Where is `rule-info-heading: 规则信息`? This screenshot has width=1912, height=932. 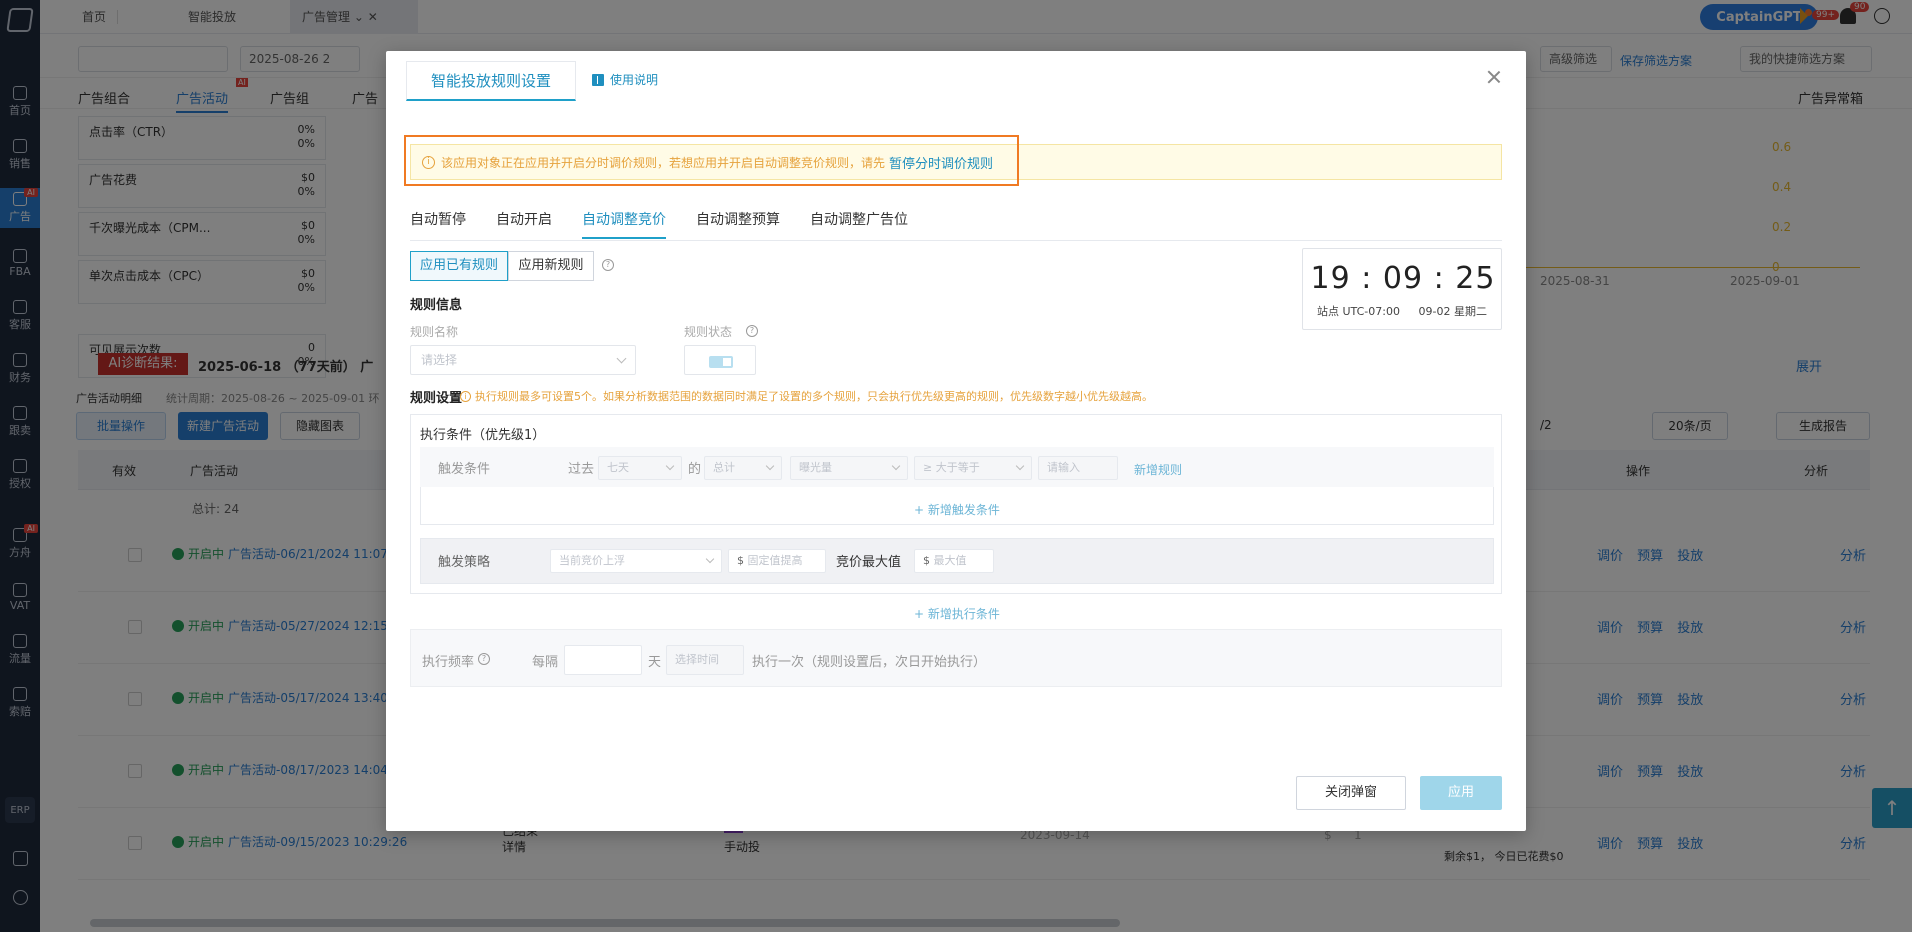 rule-info-heading: 规则信息 is located at coordinates (436, 305).